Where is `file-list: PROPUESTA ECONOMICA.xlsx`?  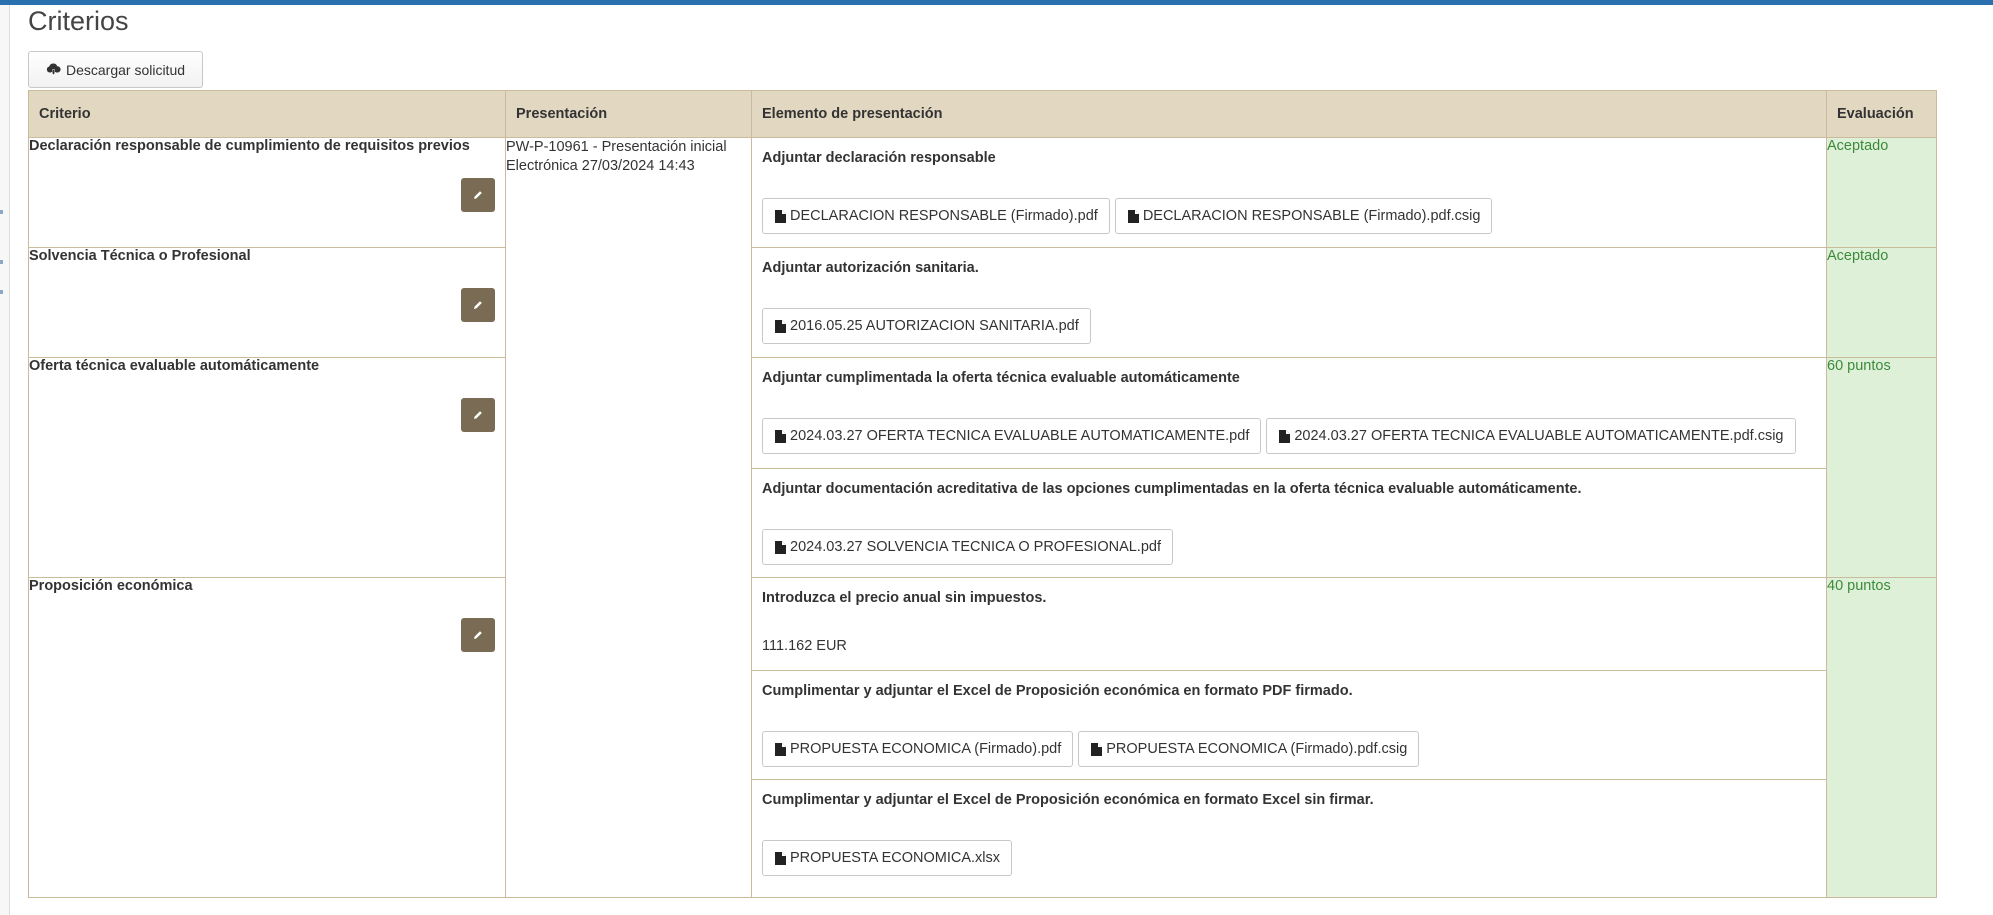 file-list: PROPUESTA ECONOMICA.xlsx is located at coordinates (889, 858).